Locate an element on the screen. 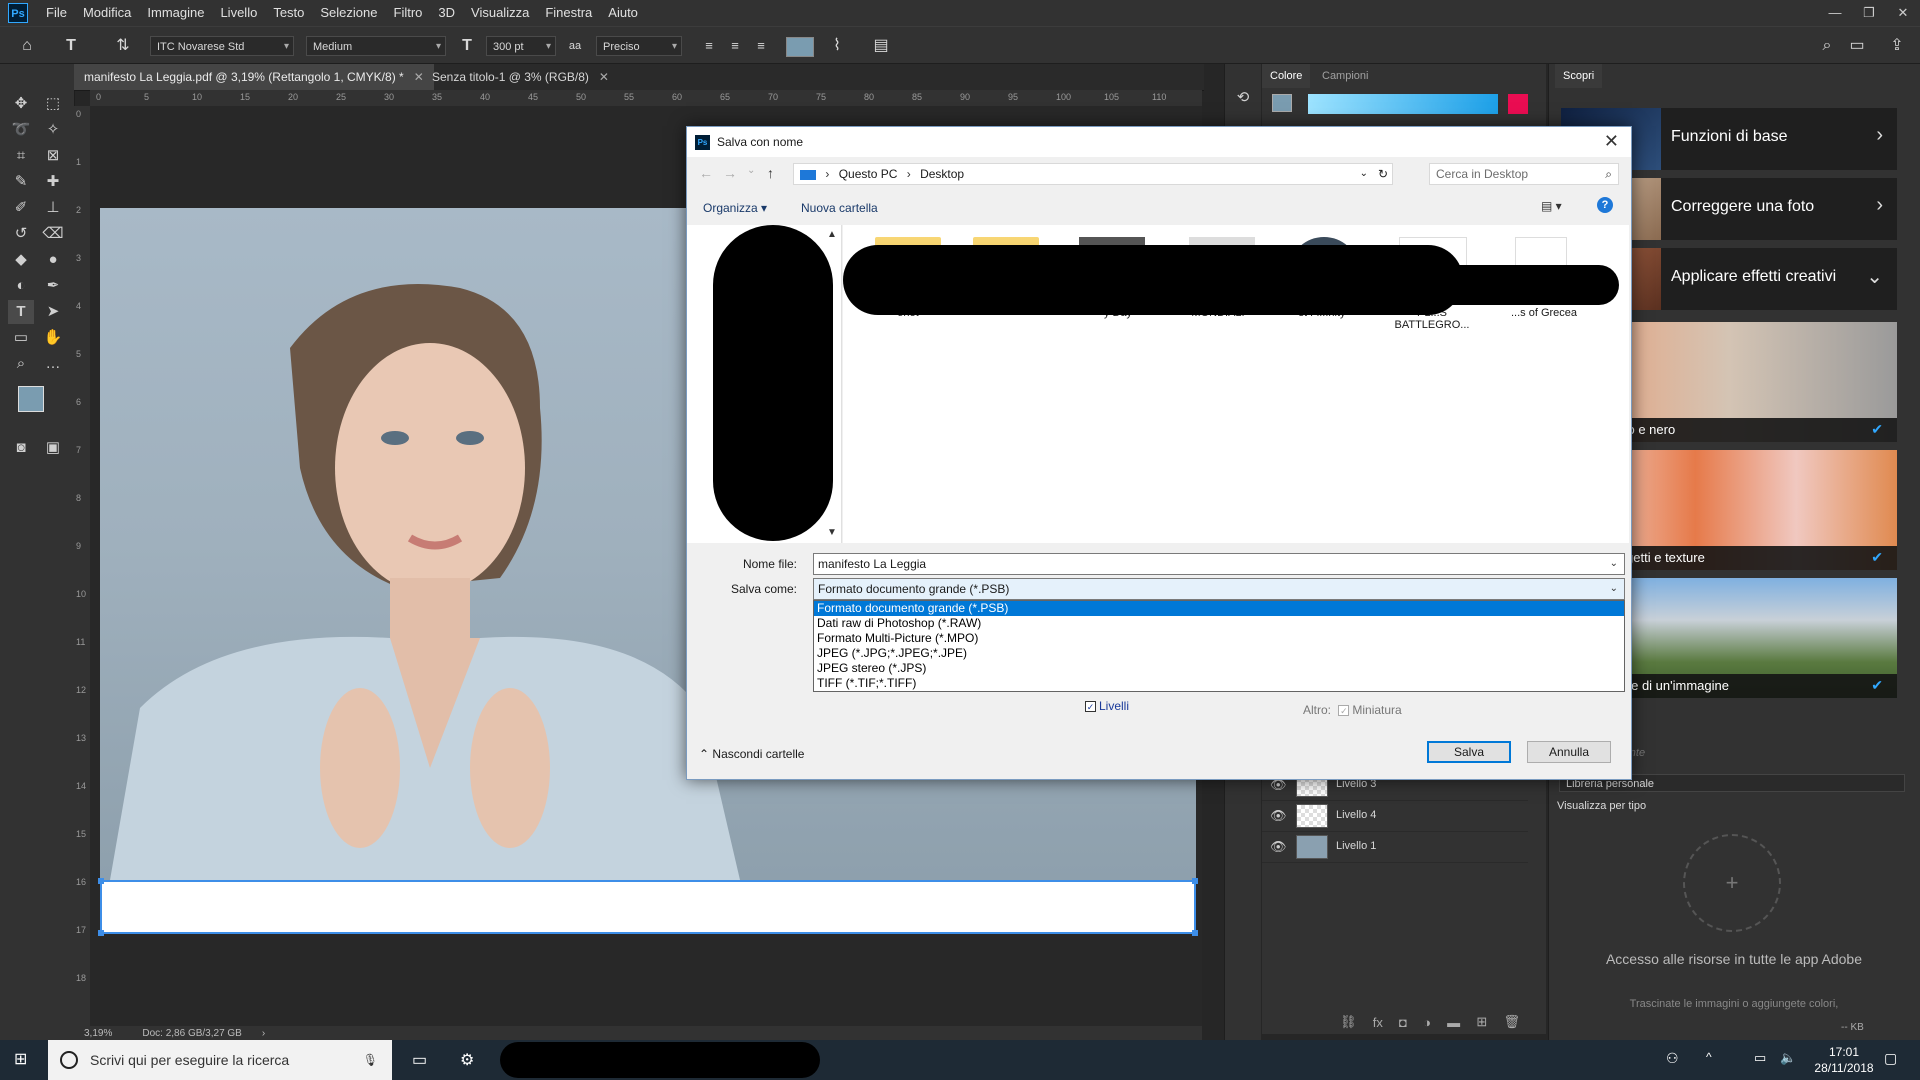 This screenshot has width=1920, height=1080. pen-tool-icon: ✒ is located at coordinates (53, 286).